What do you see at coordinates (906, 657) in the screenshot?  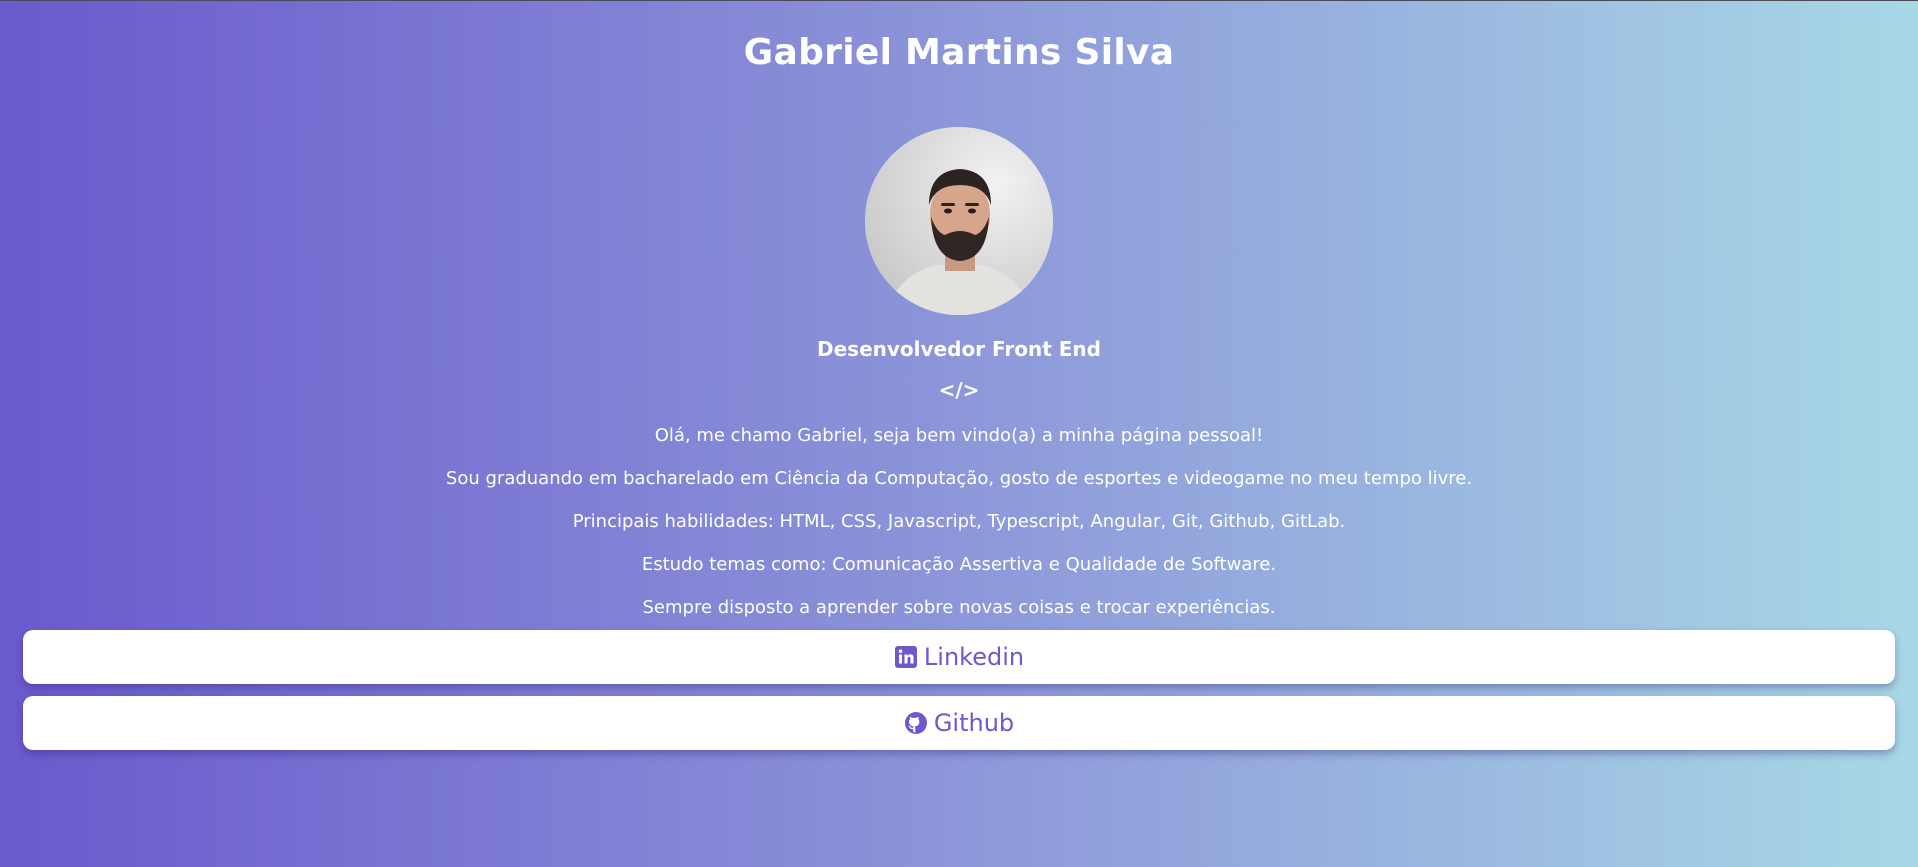 I see `linkedin-icon` at bounding box center [906, 657].